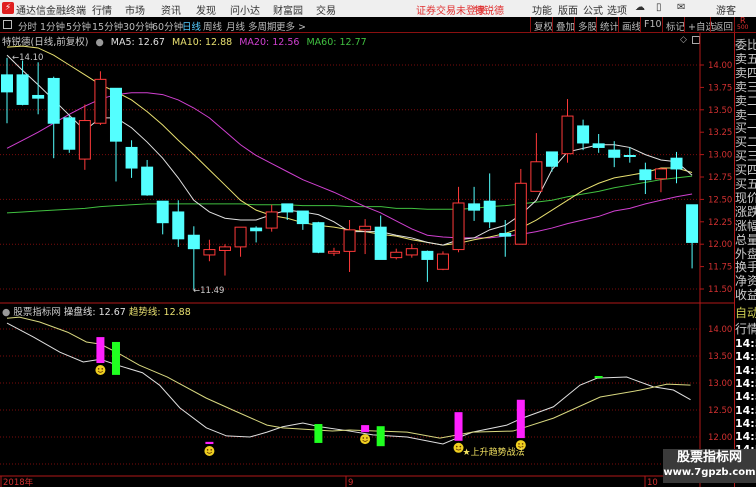  What do you see at coordinates (494, 452) in the screenshot?
I see `strategy-annotation: ★上升趋势战法` at bounding box center [494, 452].